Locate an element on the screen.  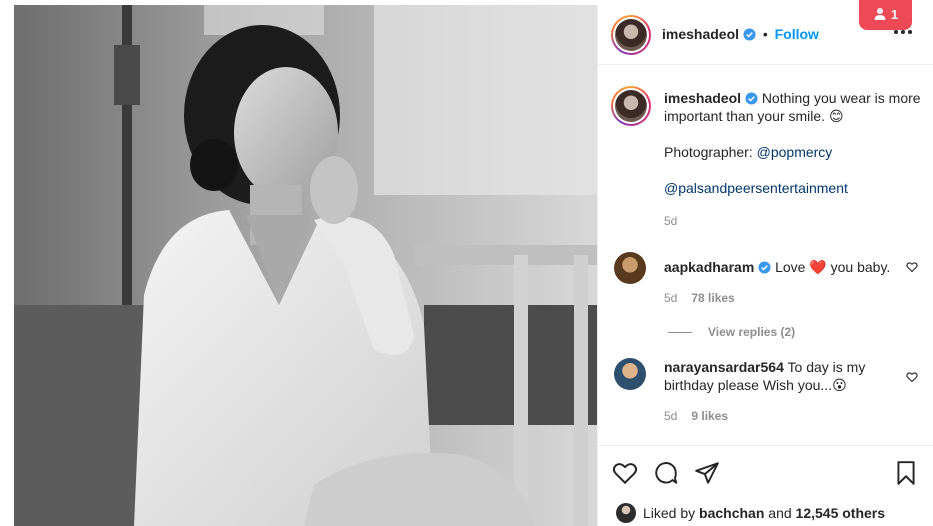
mention-line: @palsandpeersentertainment is located at coordinates (795, 188).